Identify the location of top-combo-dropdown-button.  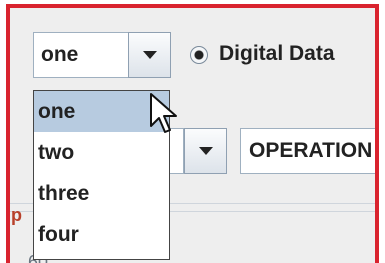
(149, 55).